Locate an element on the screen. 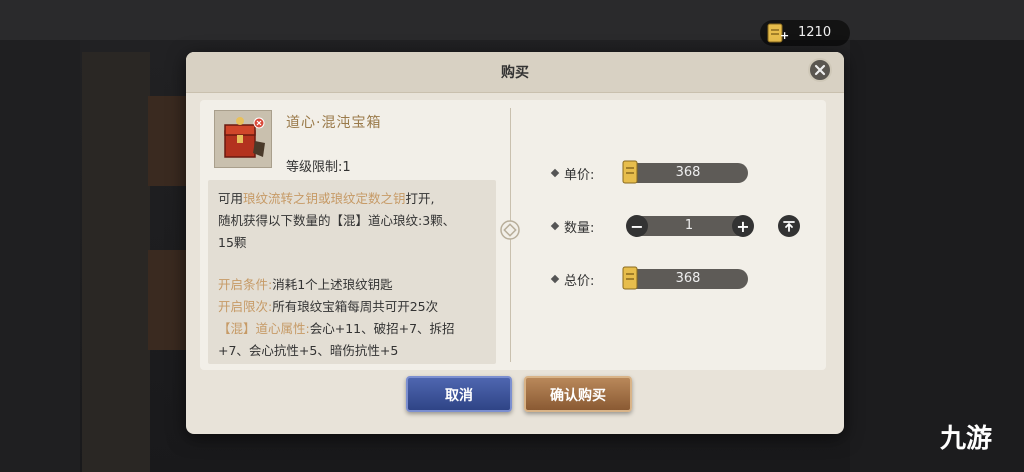  open-condition: 开启条件:消耗1个上述琅纹钥匙 is located at coordinates (305, 283).